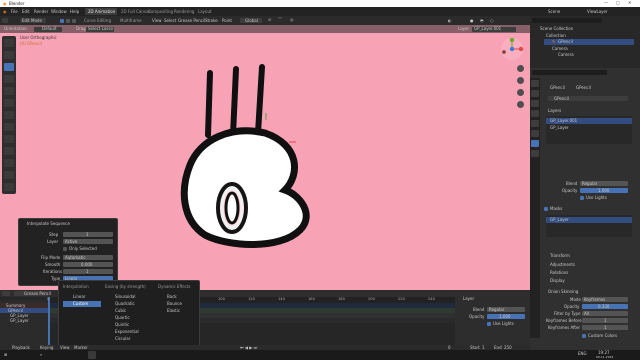 The width and height of the screenshot is (640, 360). Describe the element at coordinates (125, 297) in the screenshot. I see `option-sinusoidal: Sinusoidal` at that location.